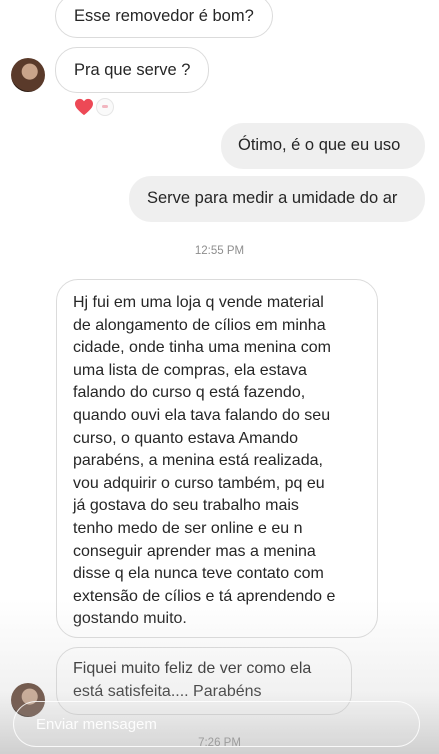 The image size is (439, 754). I want to click on message-bubble-incoming: Pra que serve ?, so click(132, 70).